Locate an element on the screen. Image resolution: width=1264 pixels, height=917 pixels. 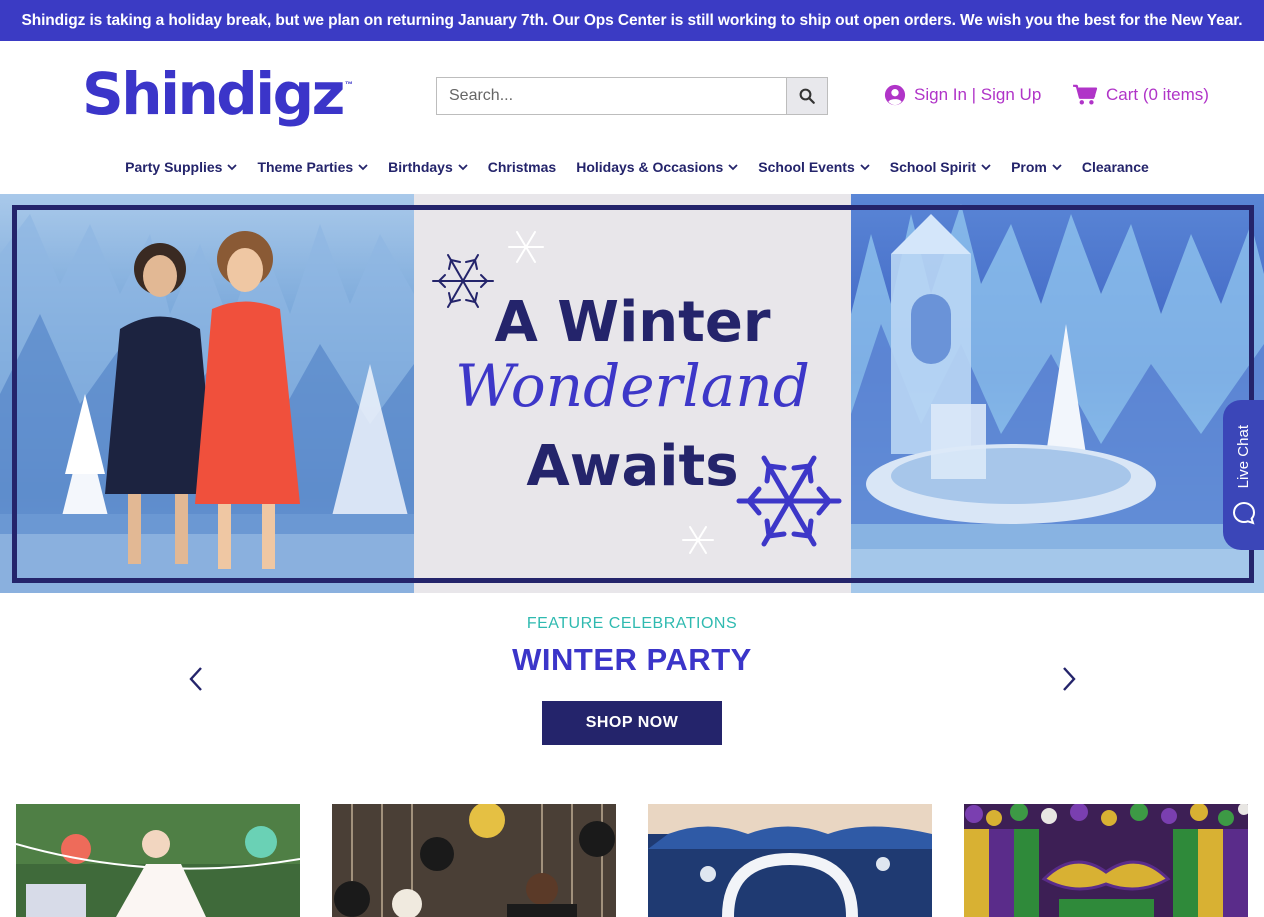
hero-photo-right is located at coordinates (1057, 393).